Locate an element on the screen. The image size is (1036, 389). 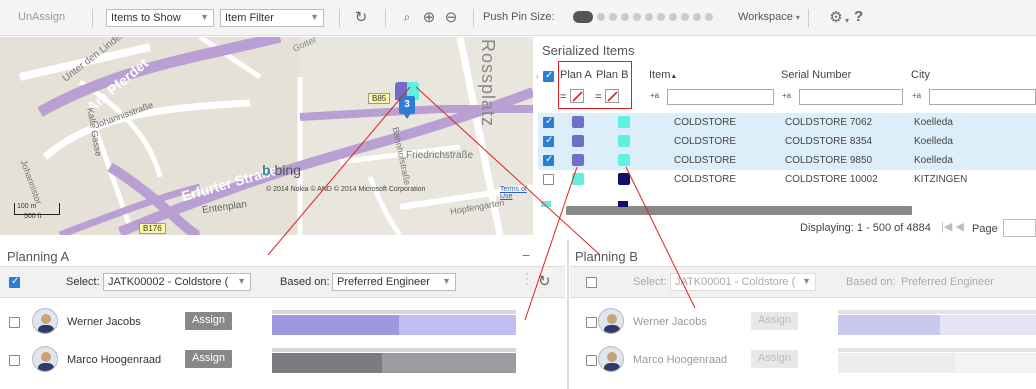
planning-a-select-all-checkbox is located at coordinates (14, 282).